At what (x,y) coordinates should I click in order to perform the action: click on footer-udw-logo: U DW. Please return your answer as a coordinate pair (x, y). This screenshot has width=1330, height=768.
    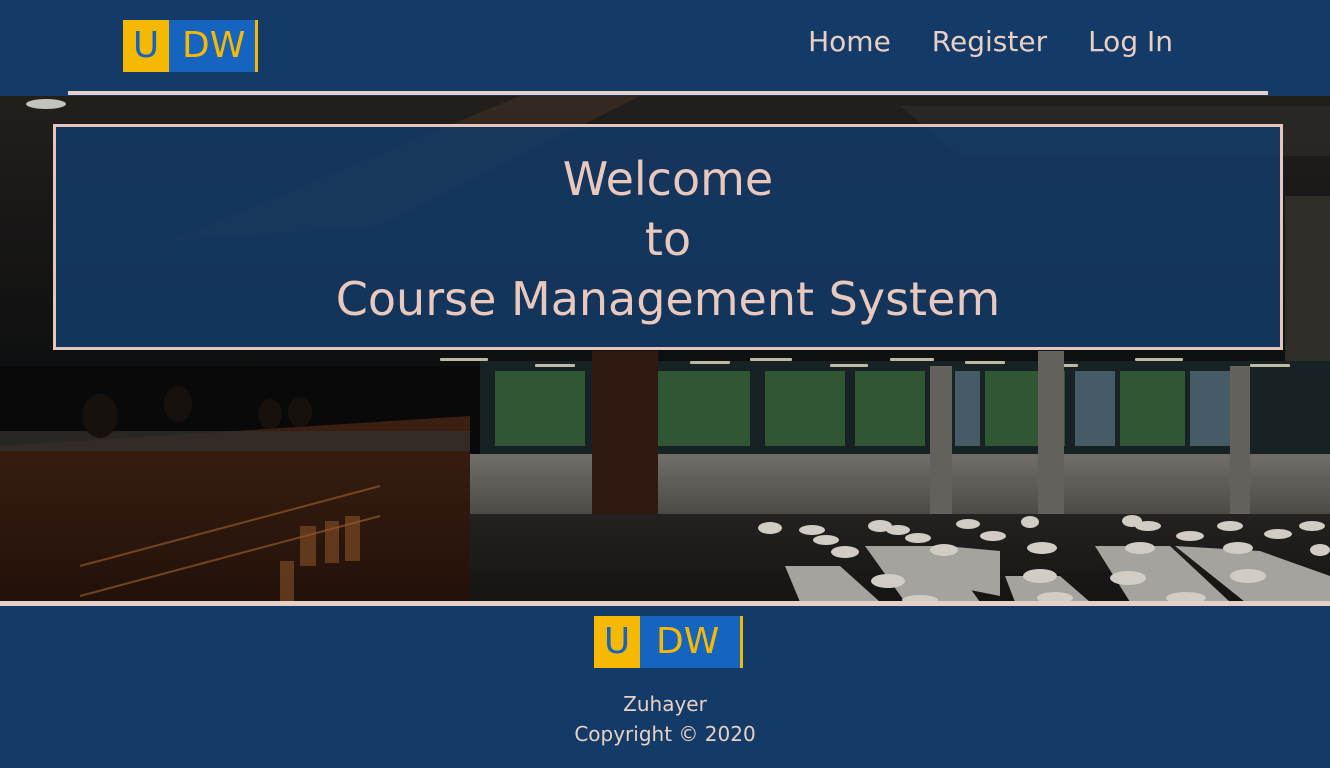
    Looking at the image, I should click on (668, 642).